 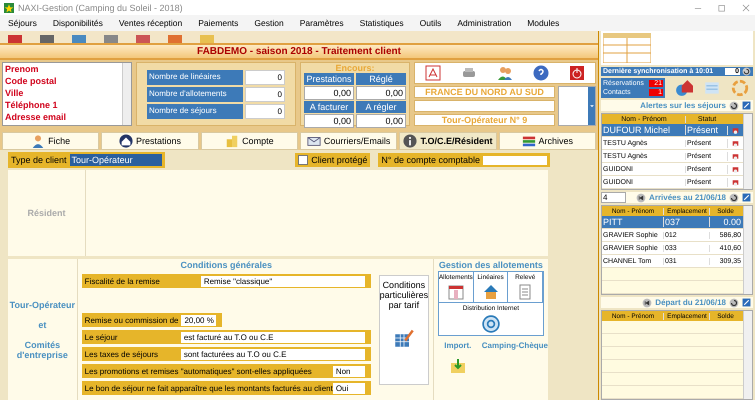 What do you see at coordinates (382, 23) in the screenshot?
I see `menu-item: Statistiques` at bounding box center [382, 23].